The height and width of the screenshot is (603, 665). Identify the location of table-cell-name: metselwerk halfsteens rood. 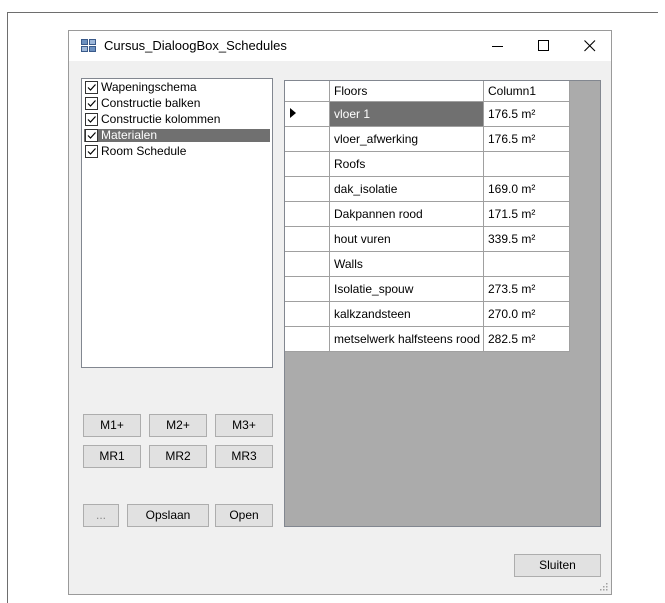
(407, 339).